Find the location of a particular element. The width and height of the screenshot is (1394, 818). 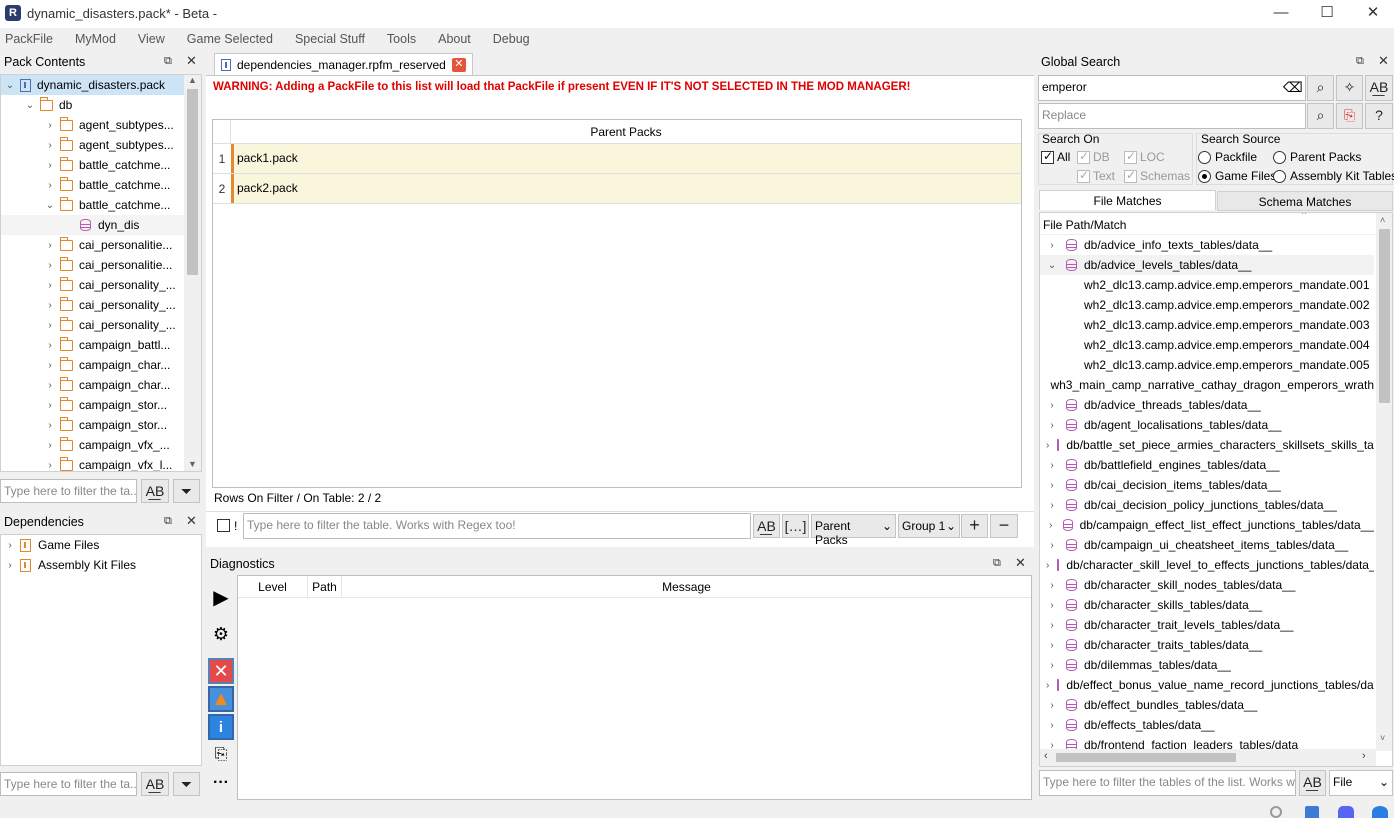

show-blank-cells-button: […] is located at coordinates (795, 526).